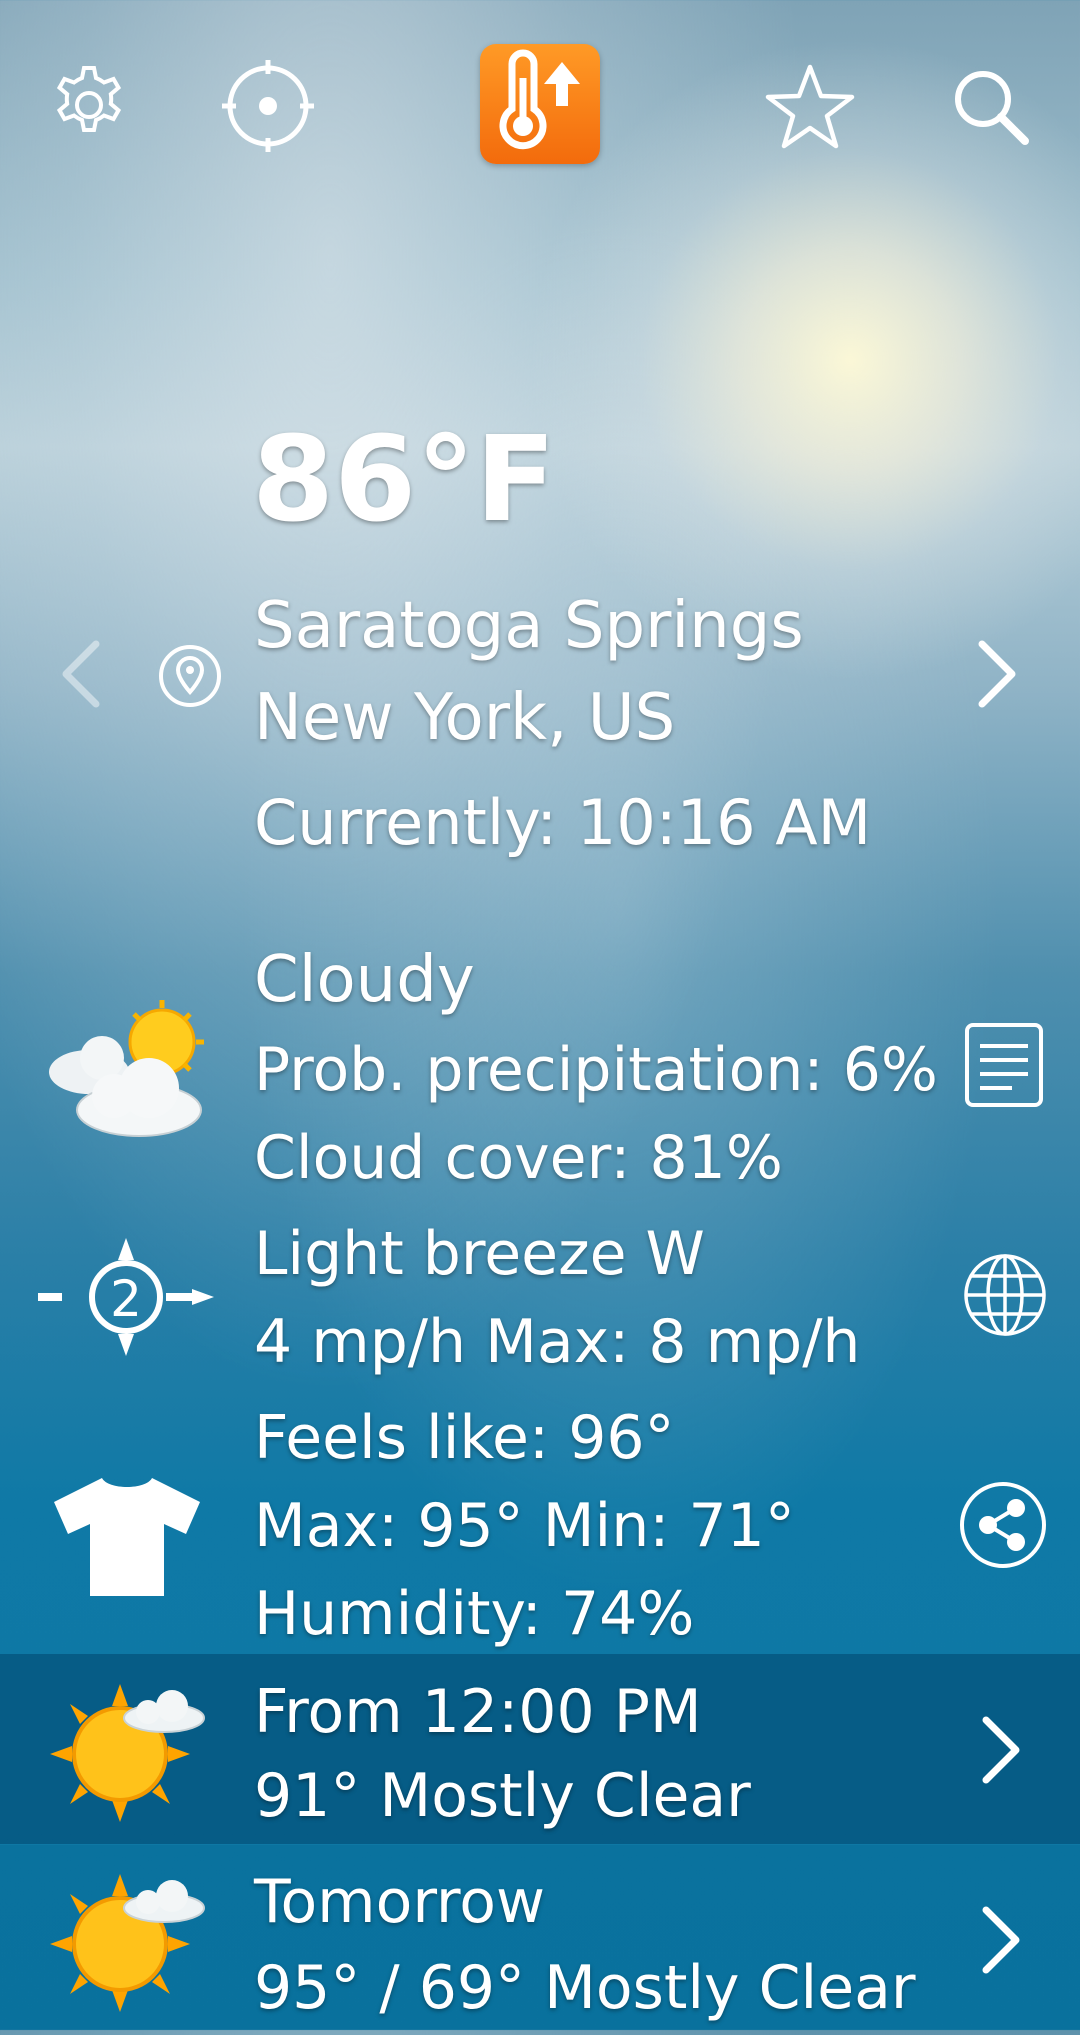 This screenshot has height=2035, width=1080. What do you see at coordinates (80, 676) in the screenshot?
I see `previous-location-arrow` at bounding box center [80, 676].